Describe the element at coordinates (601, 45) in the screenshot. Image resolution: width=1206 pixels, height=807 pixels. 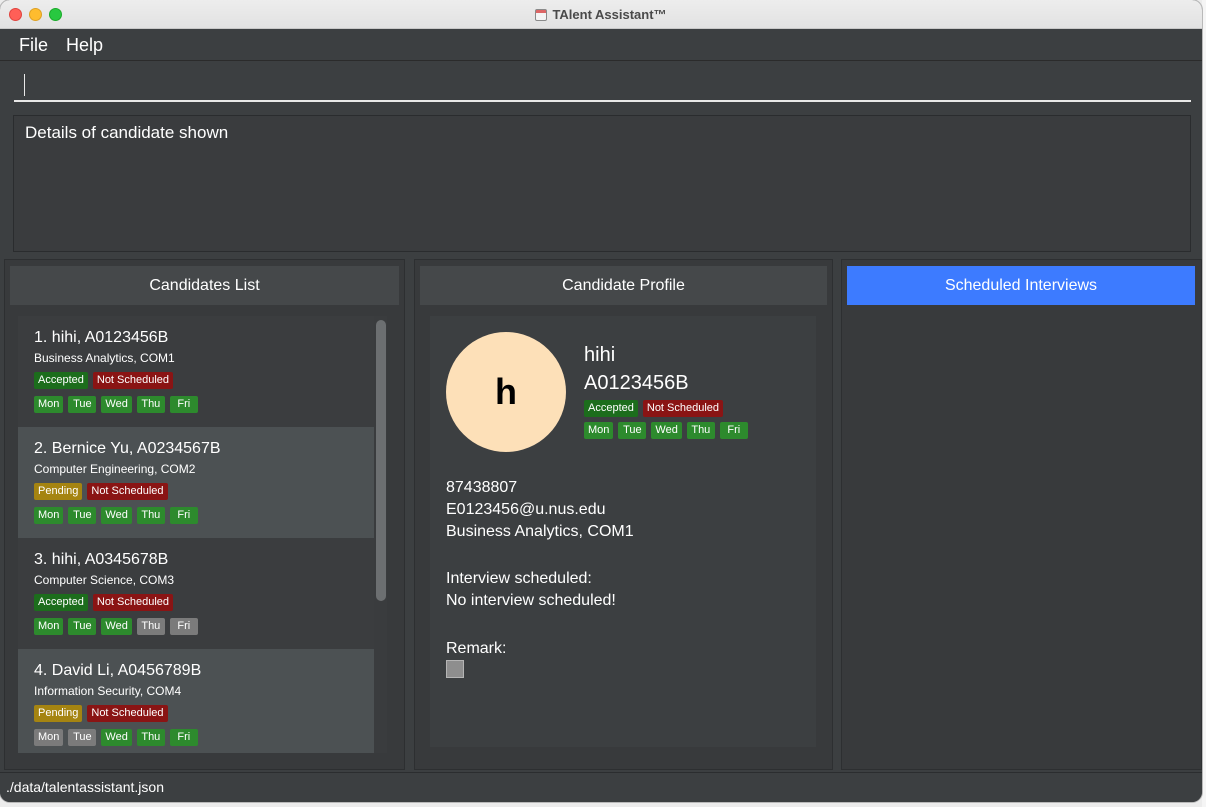
I see `menu-bar: File Help` at that location.